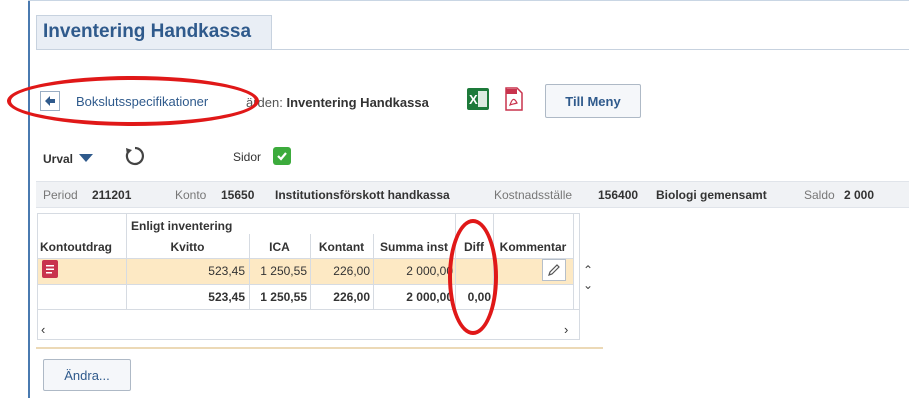 Image resolution: width=909 pixels, height=398 pixels. I want to click on column-header-ica: ICA, so click(279, 247).